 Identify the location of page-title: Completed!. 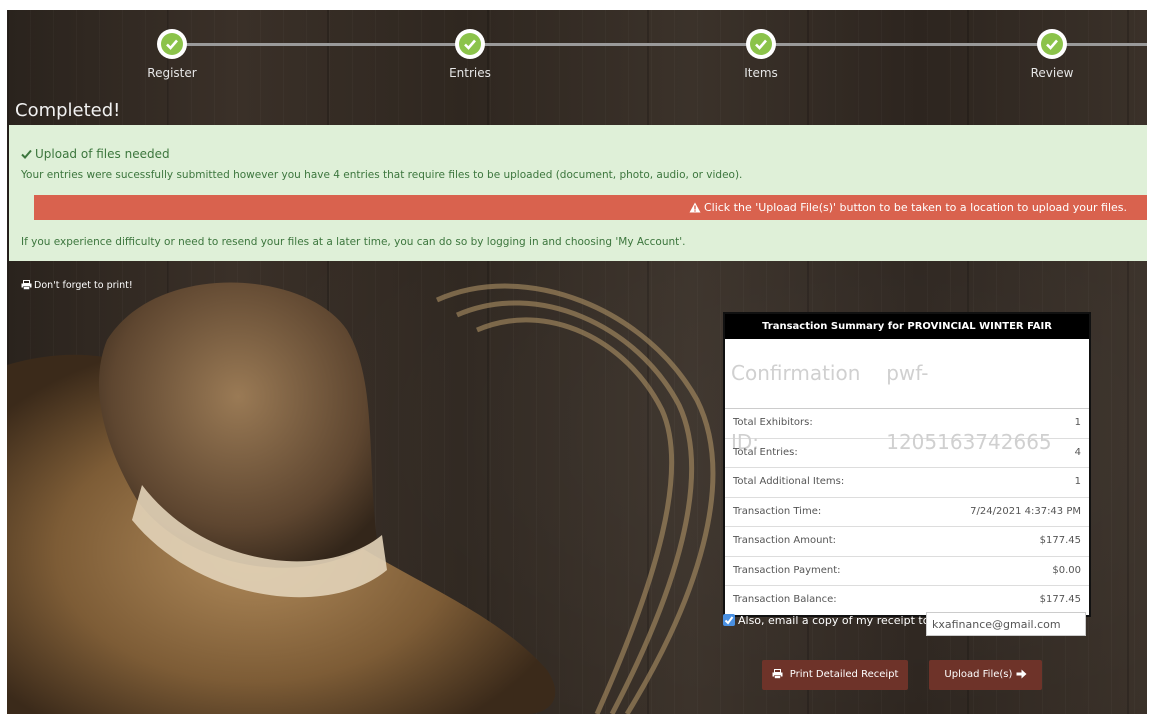
(68, 110).